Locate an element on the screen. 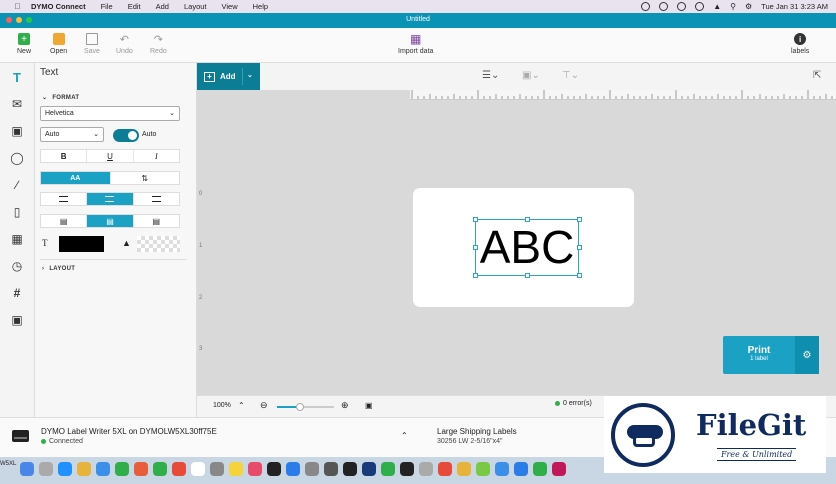  menu-app-name: DYMO Connect is located at coordinates (58, 6).